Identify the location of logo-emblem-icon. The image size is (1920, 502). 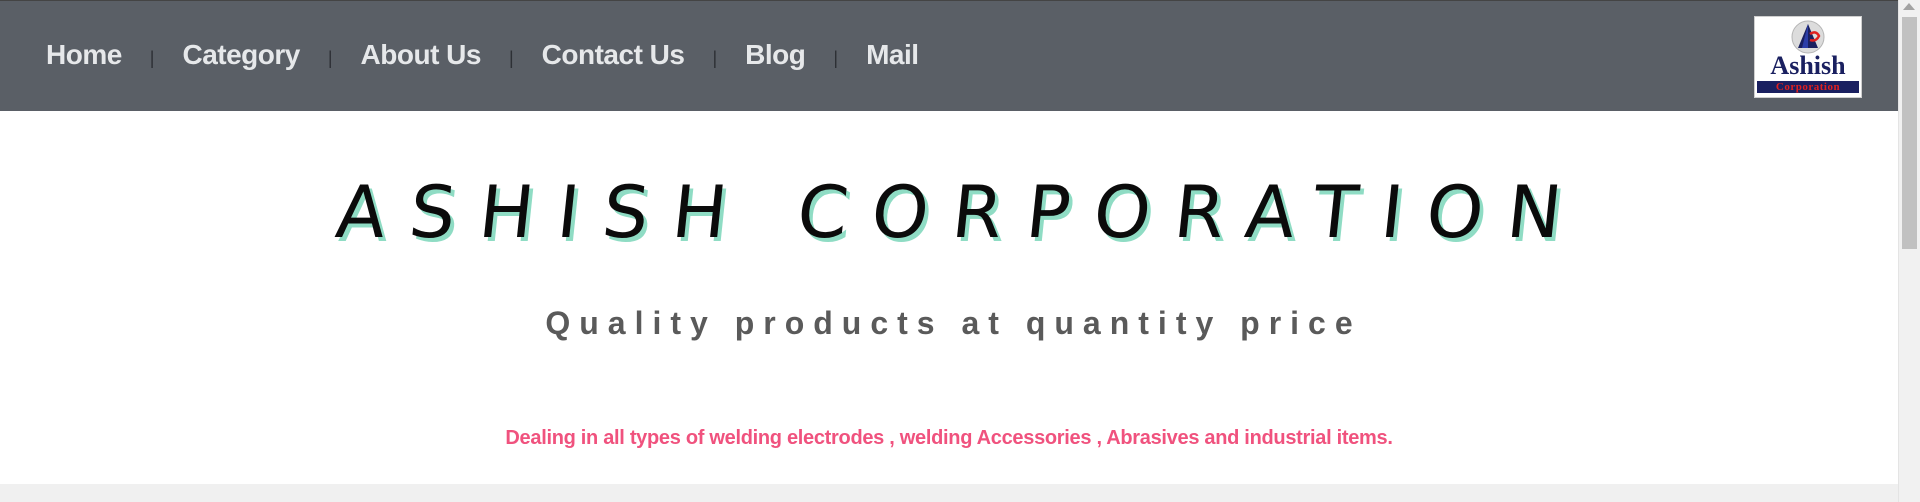
(1808, 37).